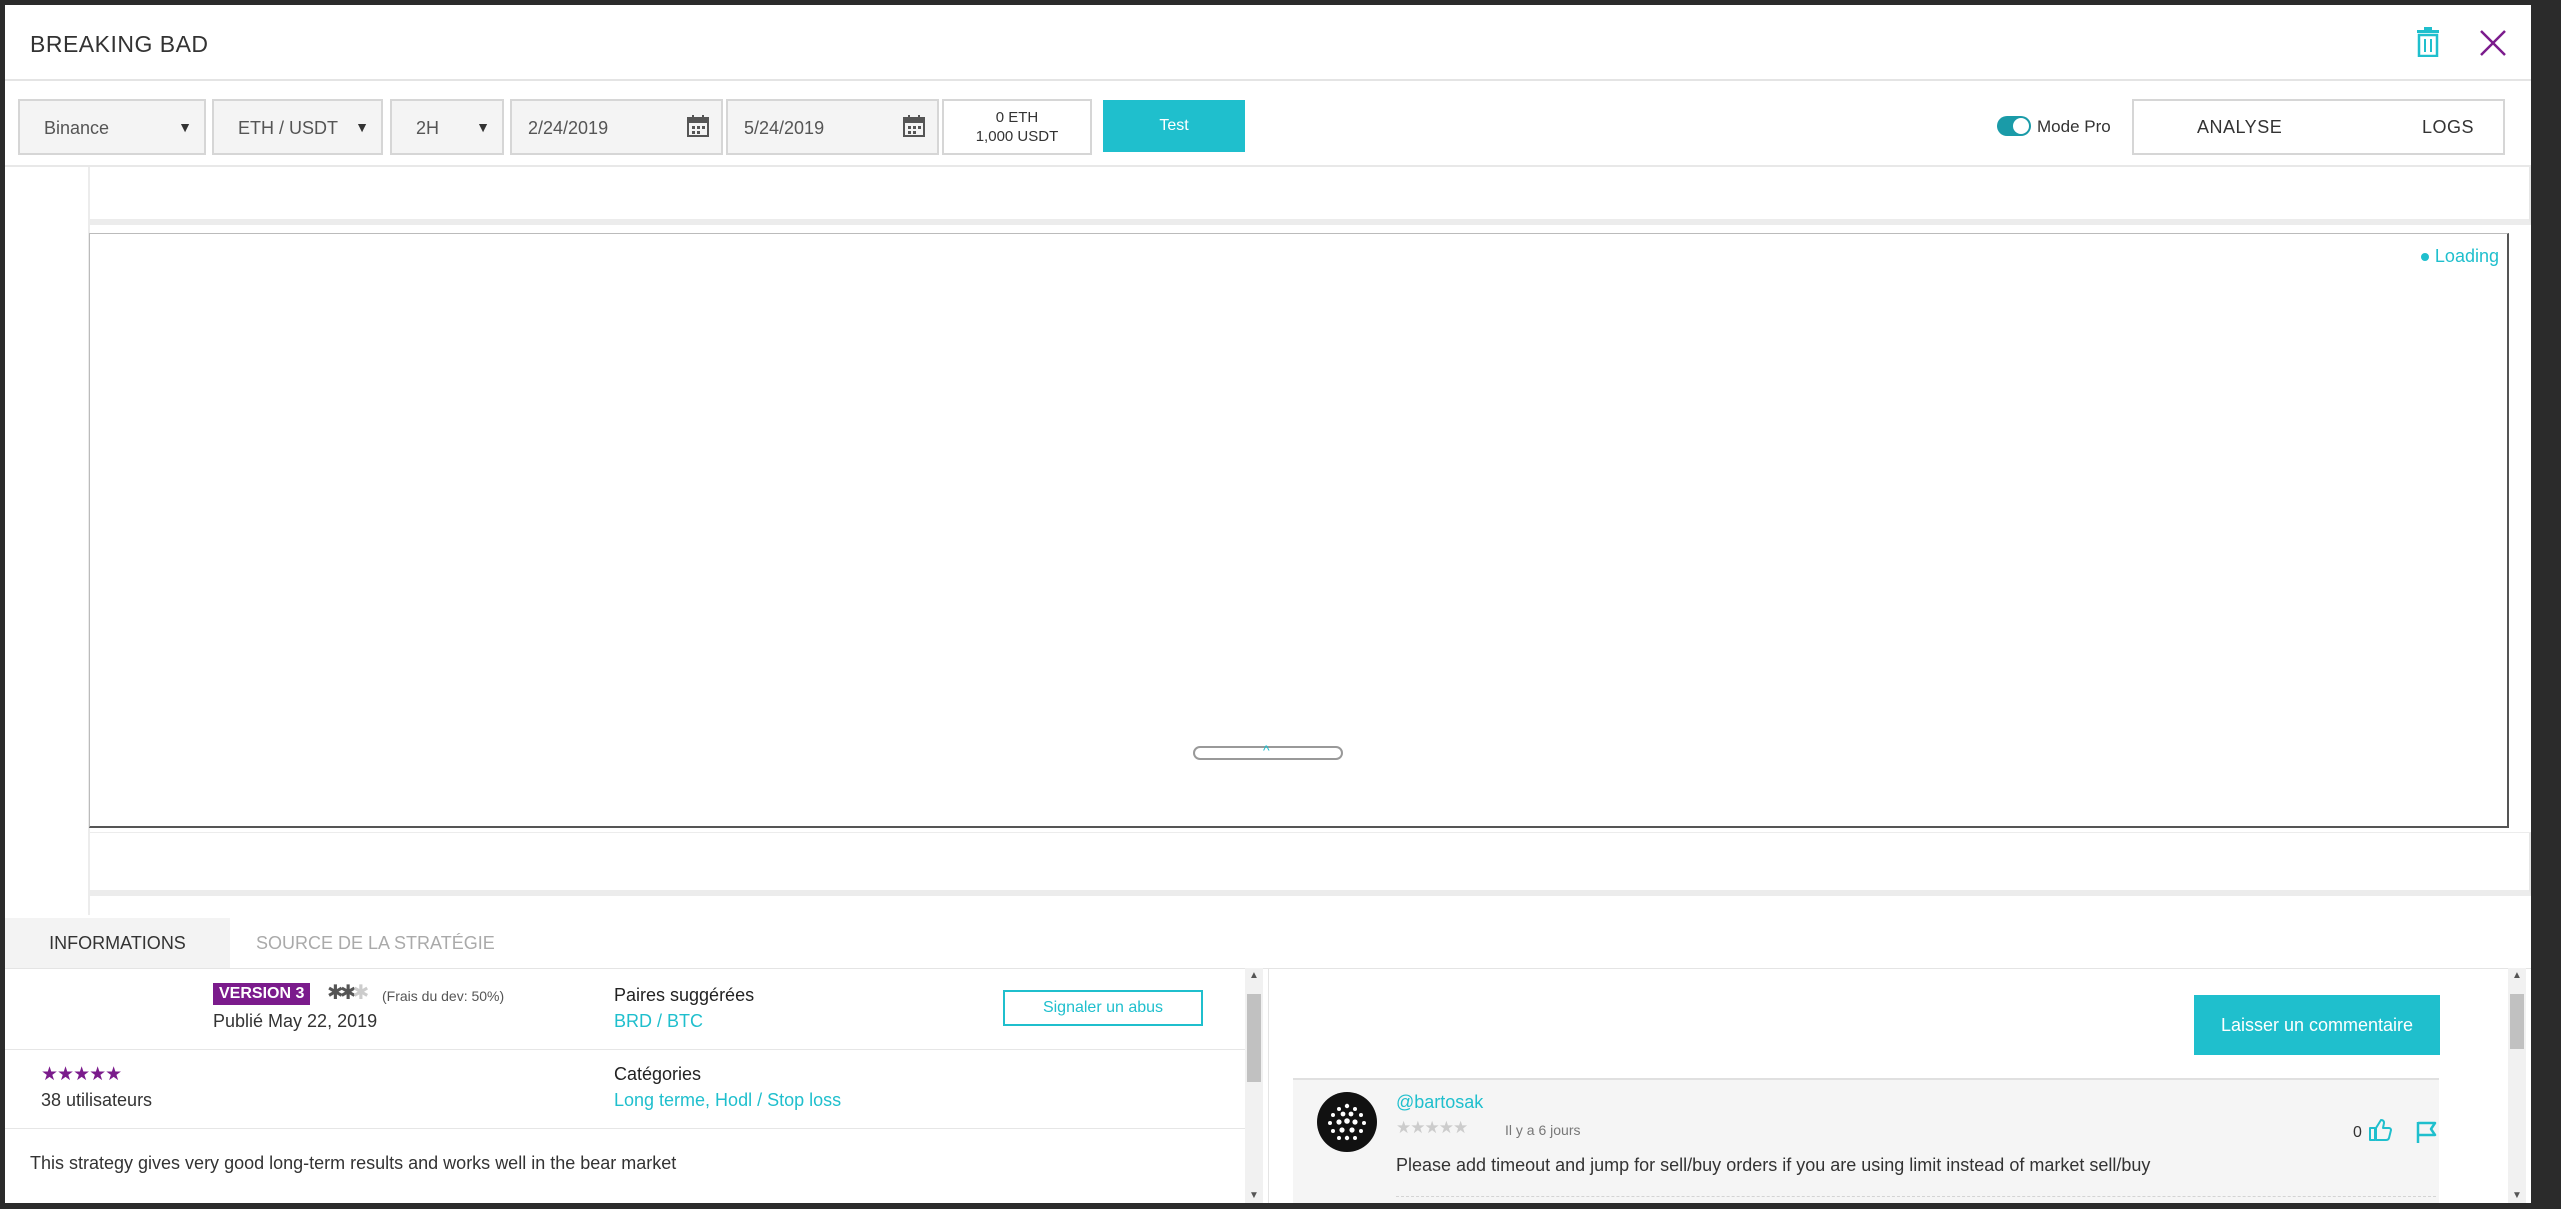  Describe the element at coordinates (2239, 127) in the screenshot. I see `tab-analyse: ANALYSE` at that location.